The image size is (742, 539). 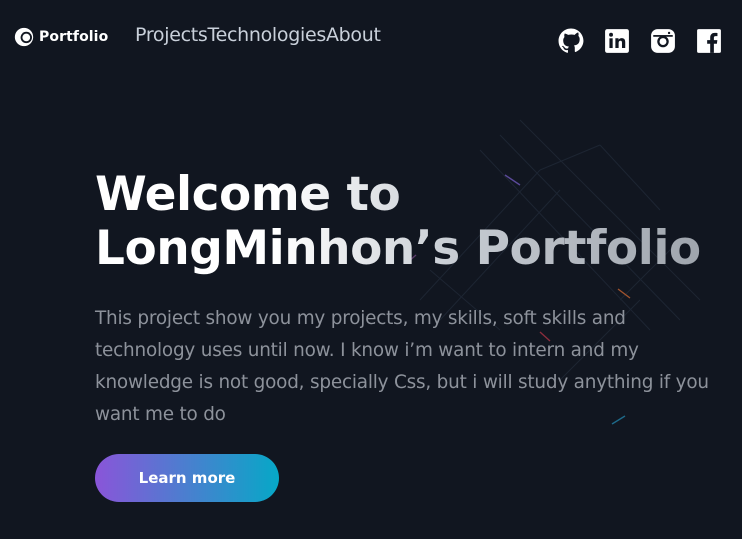 What do you see at coordinates (617, 41) in the screenshot?
I see `linkedin-icon` at bounding box center [617, 41].